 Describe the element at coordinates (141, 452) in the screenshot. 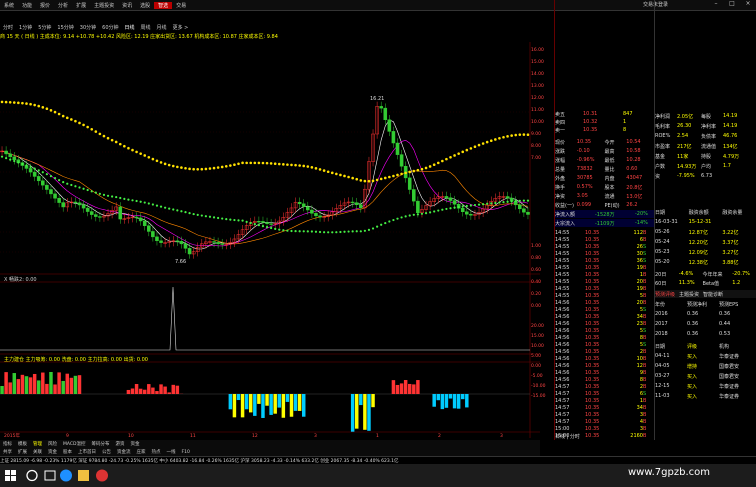

I see `info-tab-8: 庄家` at that location.